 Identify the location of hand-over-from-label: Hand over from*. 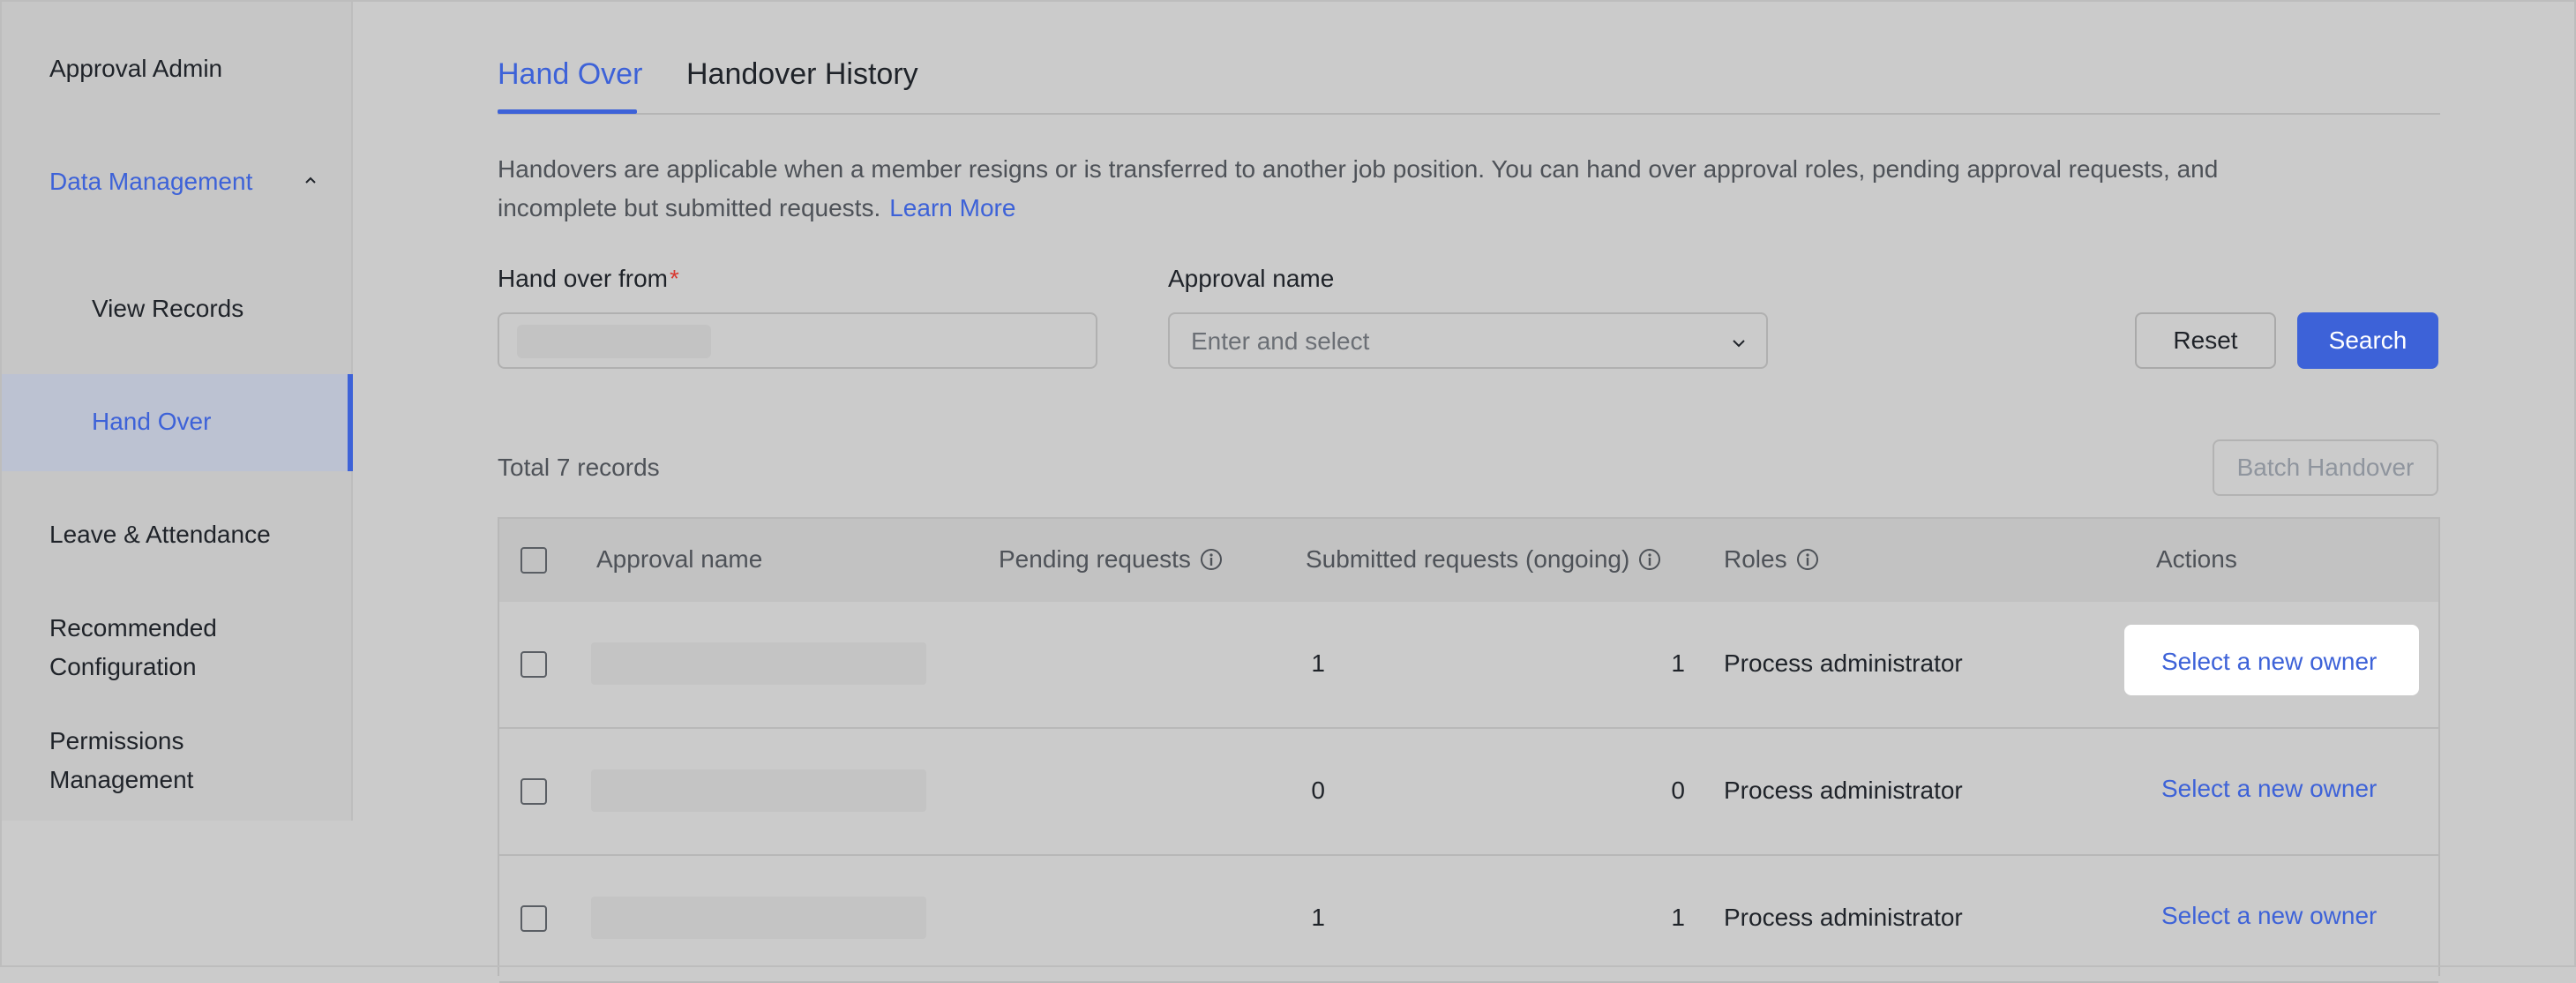
(589, 279).